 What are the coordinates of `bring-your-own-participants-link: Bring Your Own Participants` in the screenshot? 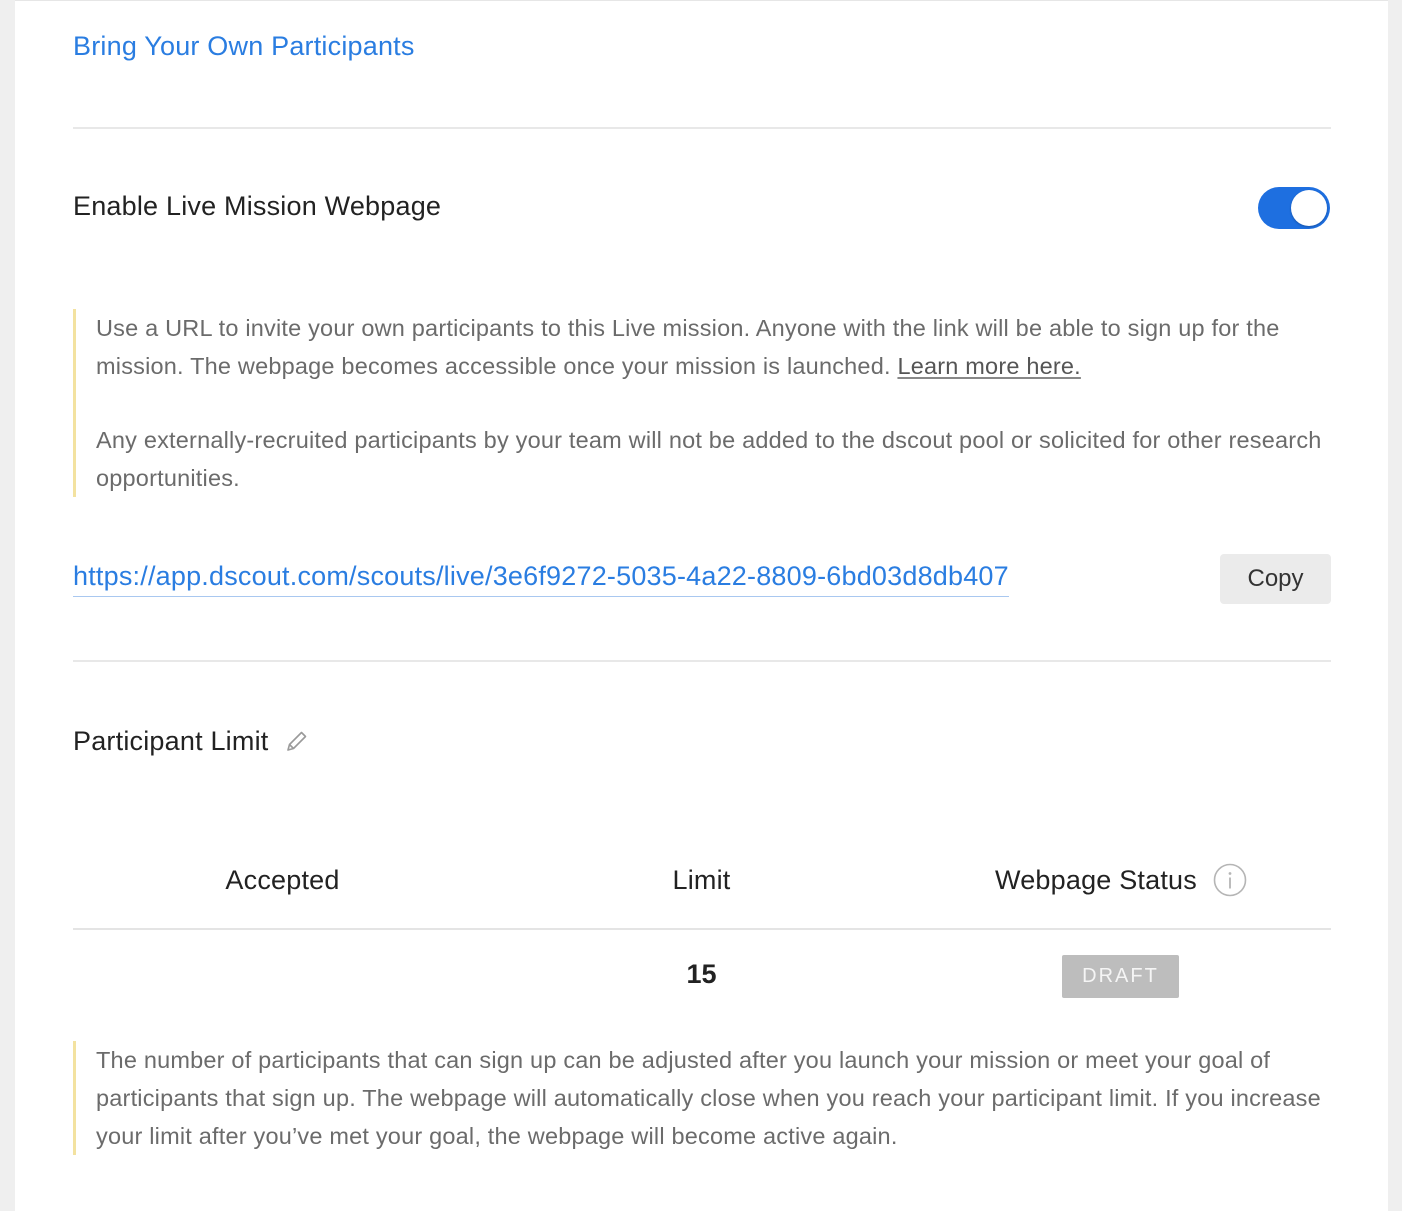 It's located at (244, 46).